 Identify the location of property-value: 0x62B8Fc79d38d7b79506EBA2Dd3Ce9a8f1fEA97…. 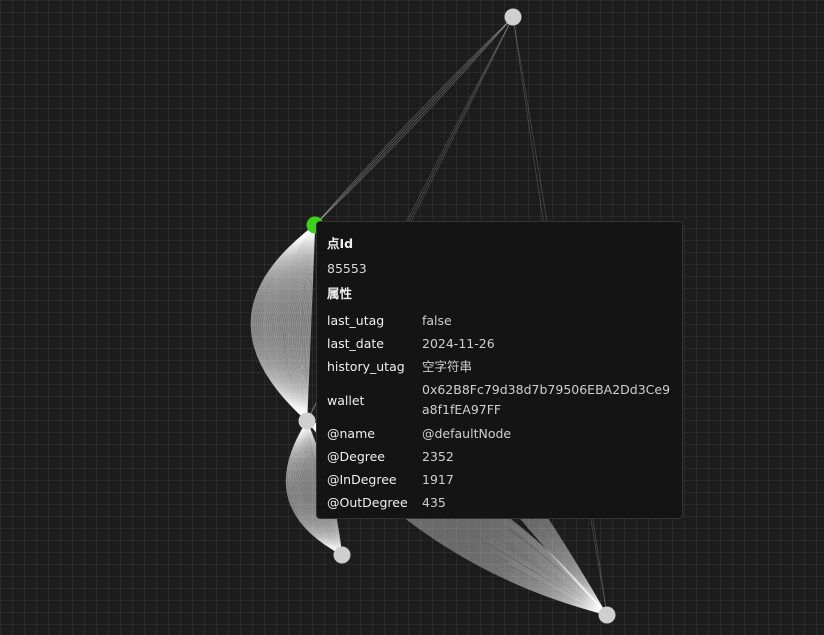
(546, 399).